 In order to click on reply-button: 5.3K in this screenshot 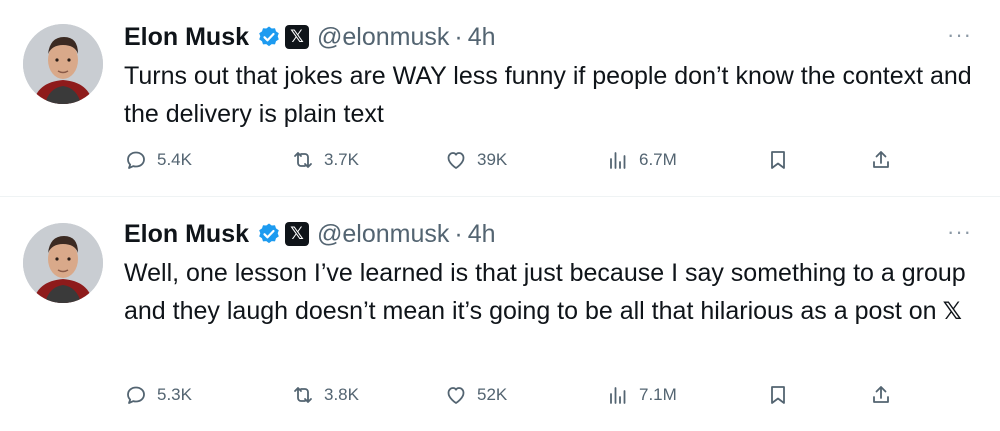, I will do `click(158, 395)`.